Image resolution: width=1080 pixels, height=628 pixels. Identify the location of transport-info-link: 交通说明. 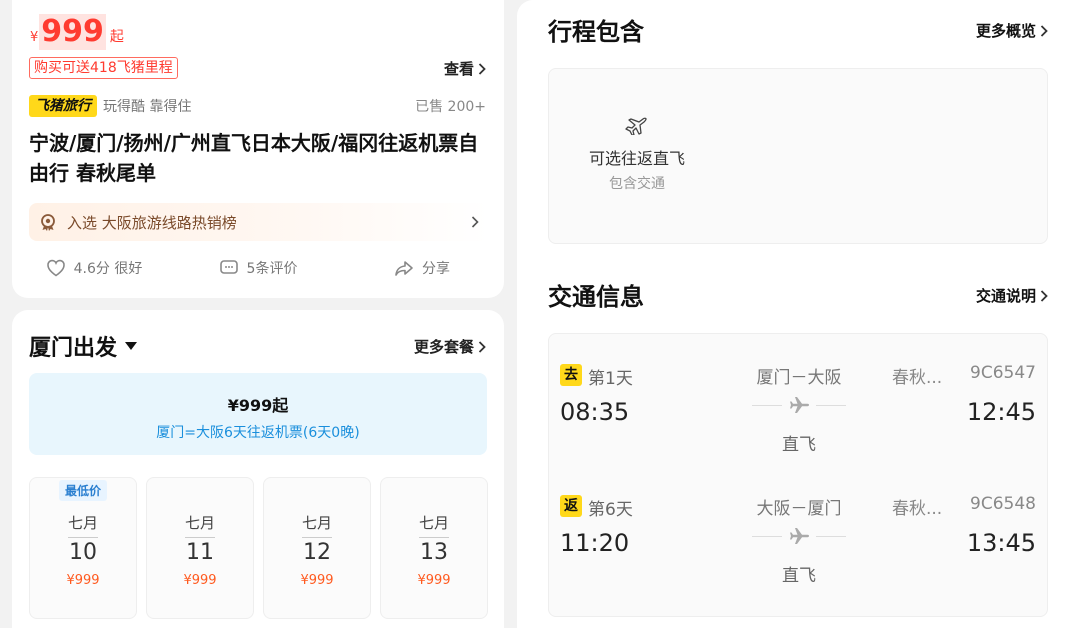
(1012, 295).